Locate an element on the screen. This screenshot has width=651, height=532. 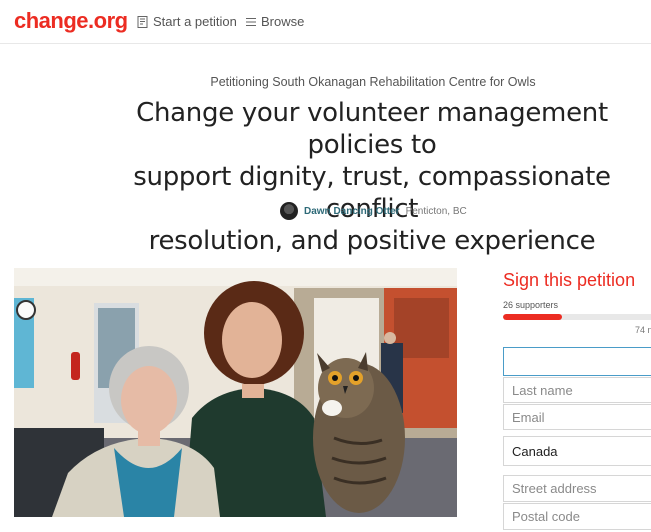
browse-link: Browse is located at coordinates (275, 21).